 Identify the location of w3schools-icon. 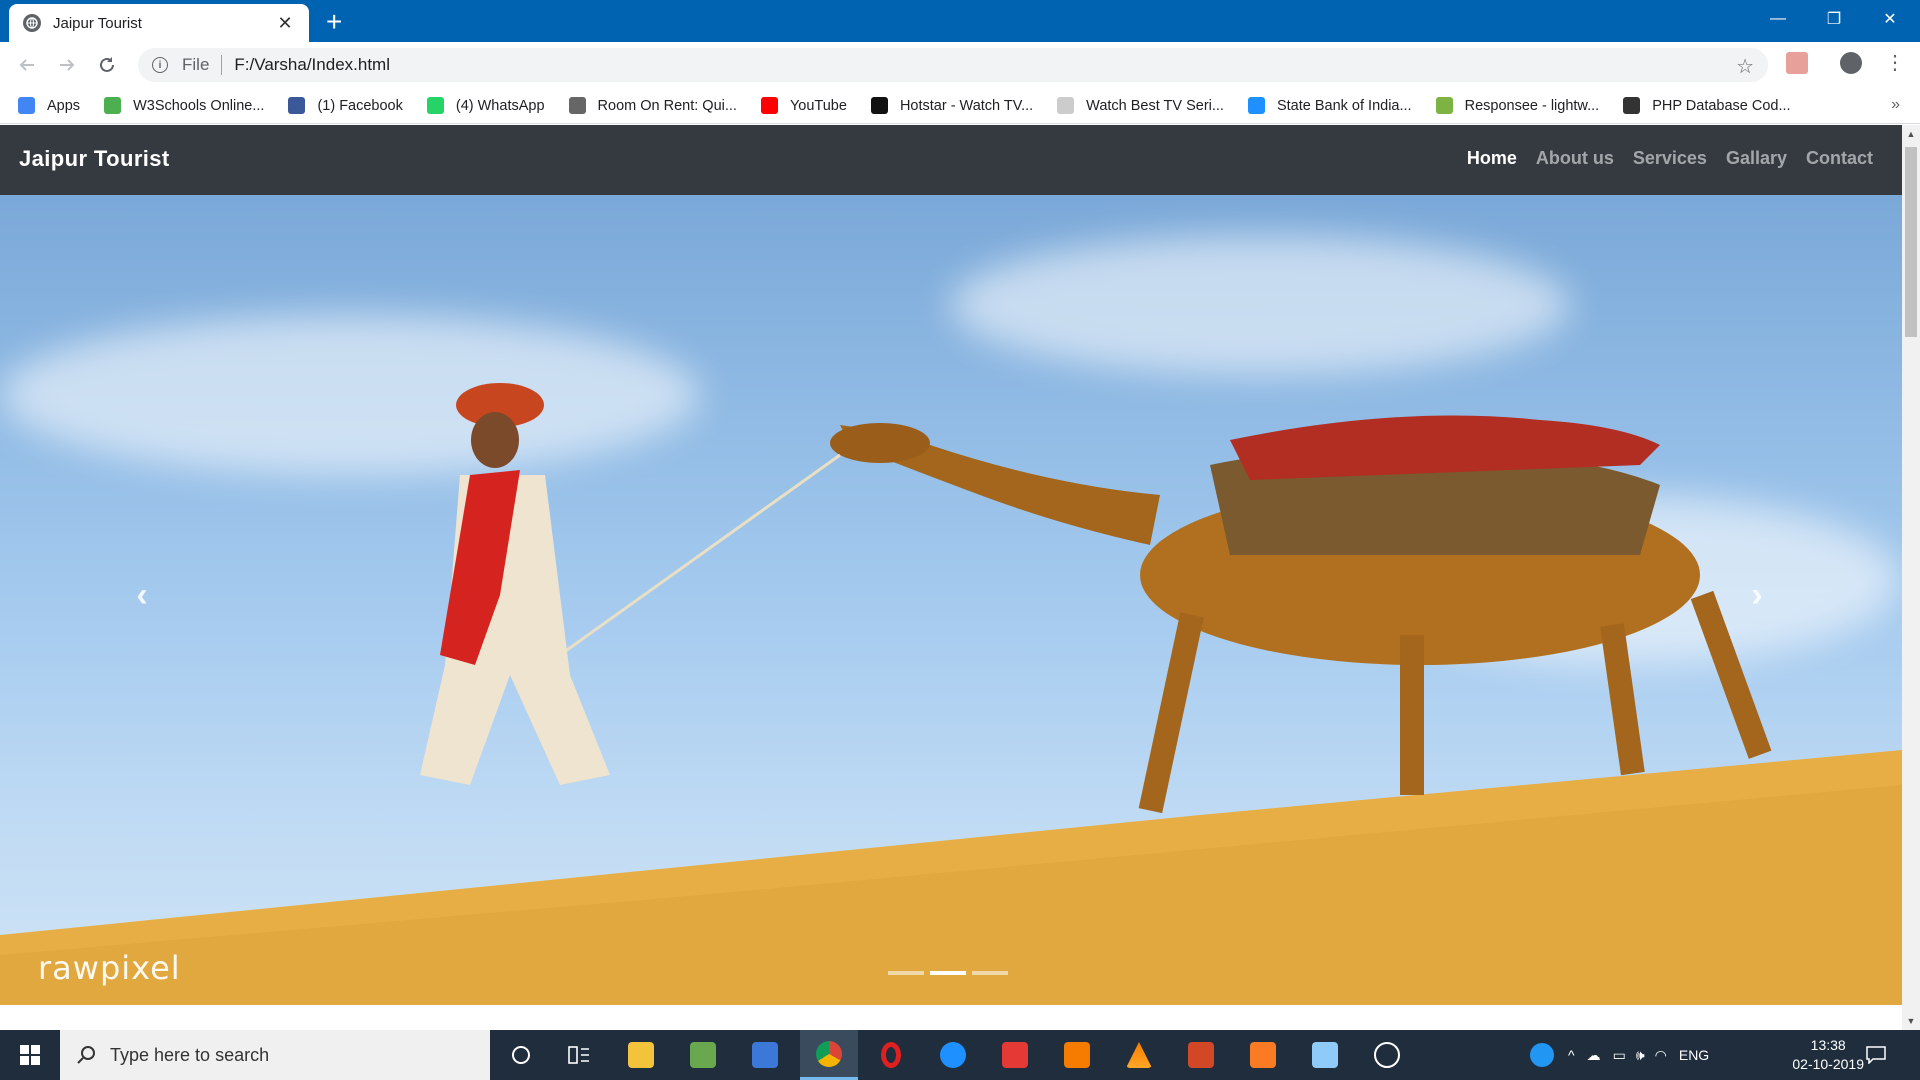
(113, 105).